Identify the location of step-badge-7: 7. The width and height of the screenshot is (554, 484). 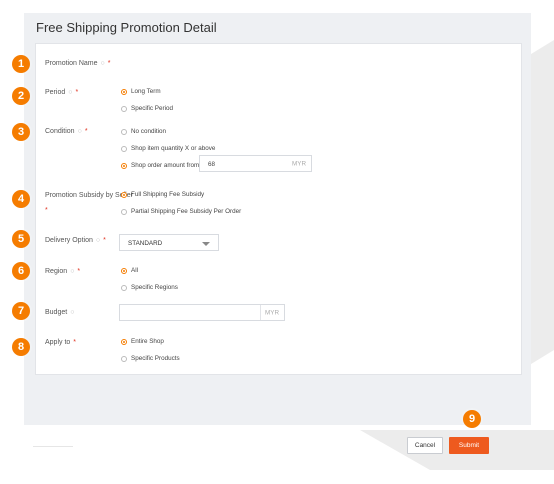
(21, 311).